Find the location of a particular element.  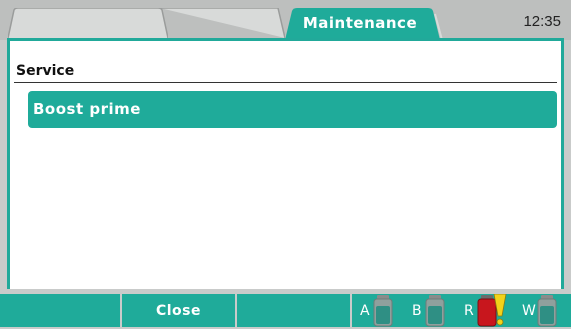

reservoir-r-letter: R is located at coordinates (469, 311).